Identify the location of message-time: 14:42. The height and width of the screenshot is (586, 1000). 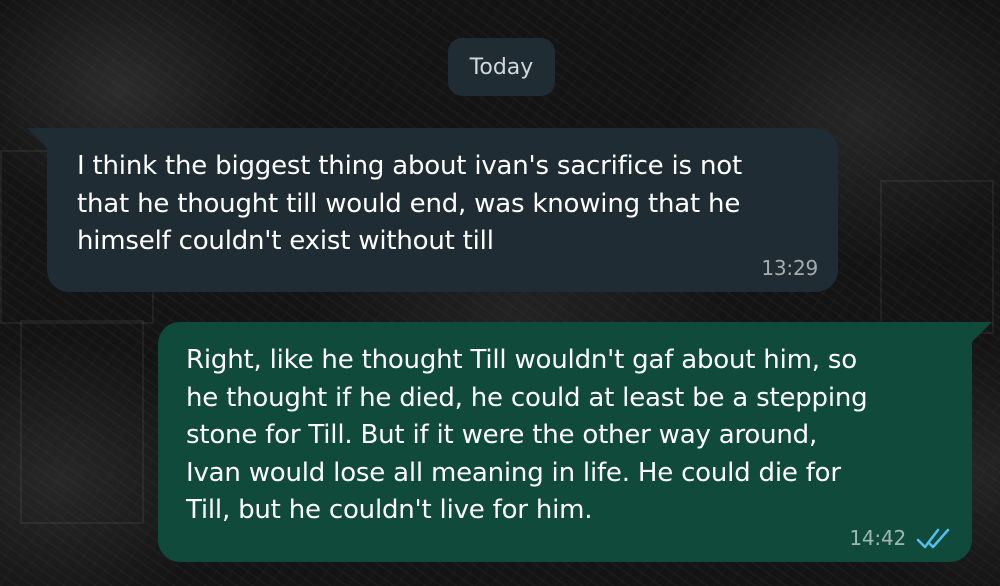
(877, 538).